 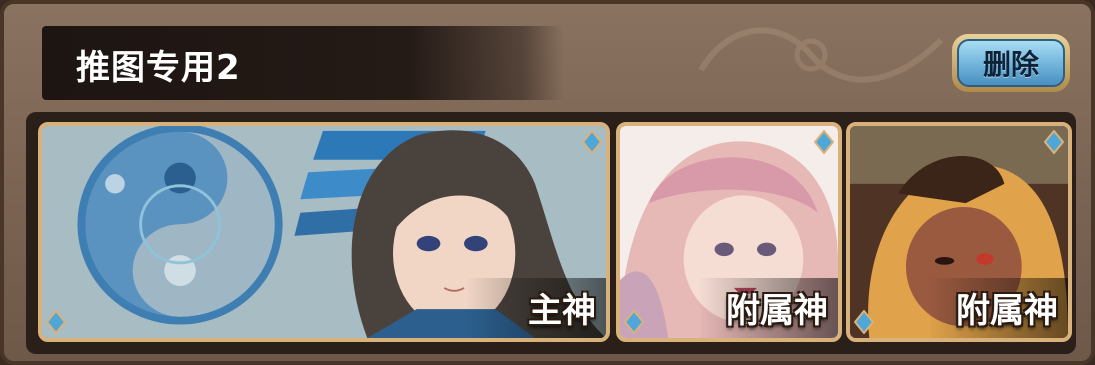 I want to click on sub-god-card-1: 附属神, so click(x=729, y=232).